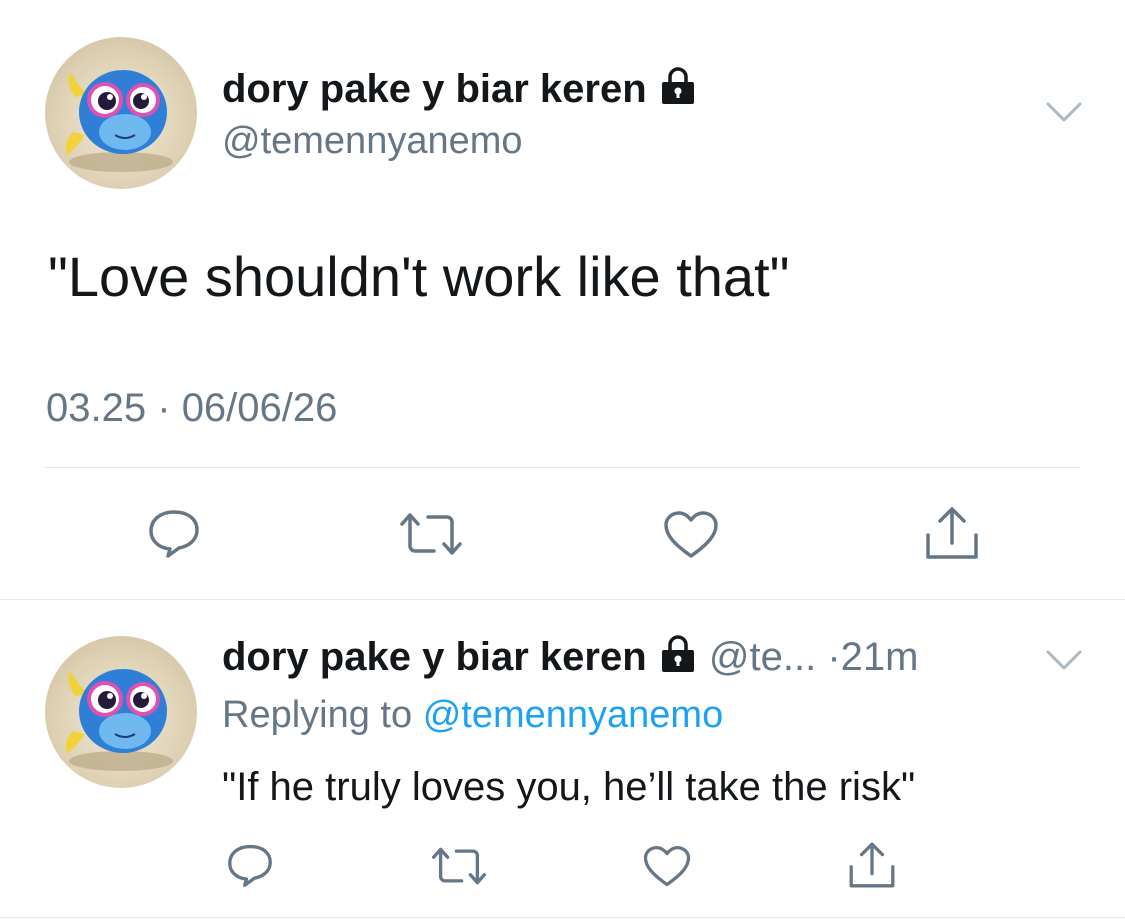 This screenshot has width=1125, height=920. Describe the element at coordinates (573, 715) in the screenshot. I see `replying-to-handle-link: @temennyanemo` at that location.